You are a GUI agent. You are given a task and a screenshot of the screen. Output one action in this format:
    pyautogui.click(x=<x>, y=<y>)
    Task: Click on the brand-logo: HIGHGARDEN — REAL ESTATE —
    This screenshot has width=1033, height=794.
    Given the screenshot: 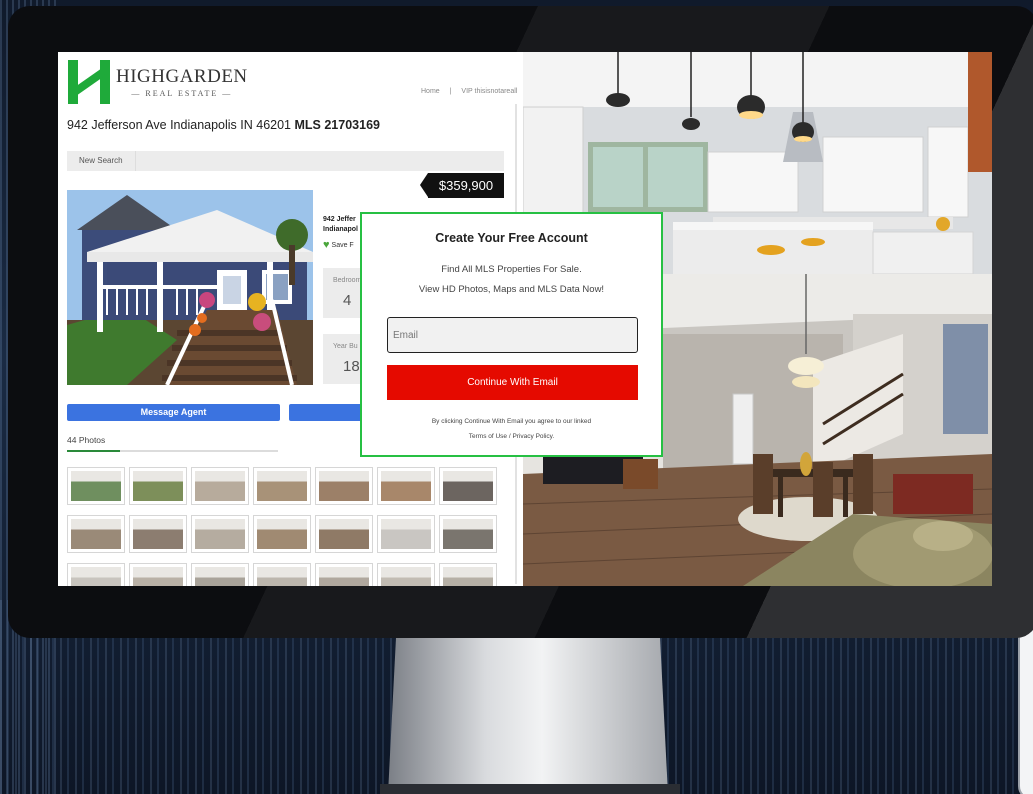 What is the action you would take?
    pyautogui.click(x=158, y=82)
    